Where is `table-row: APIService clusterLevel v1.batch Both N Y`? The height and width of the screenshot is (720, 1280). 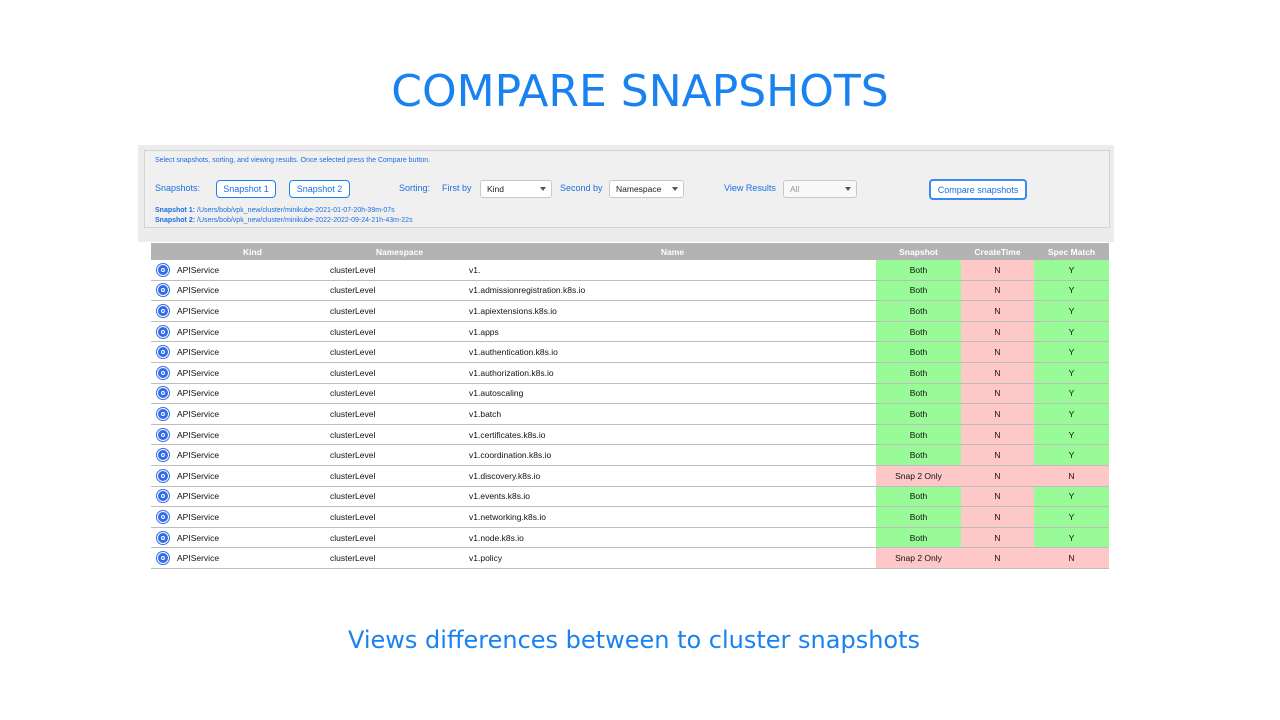 table-row: APIService clusterLevel v1.batch Both N Y is located at coordinates (630, 414).